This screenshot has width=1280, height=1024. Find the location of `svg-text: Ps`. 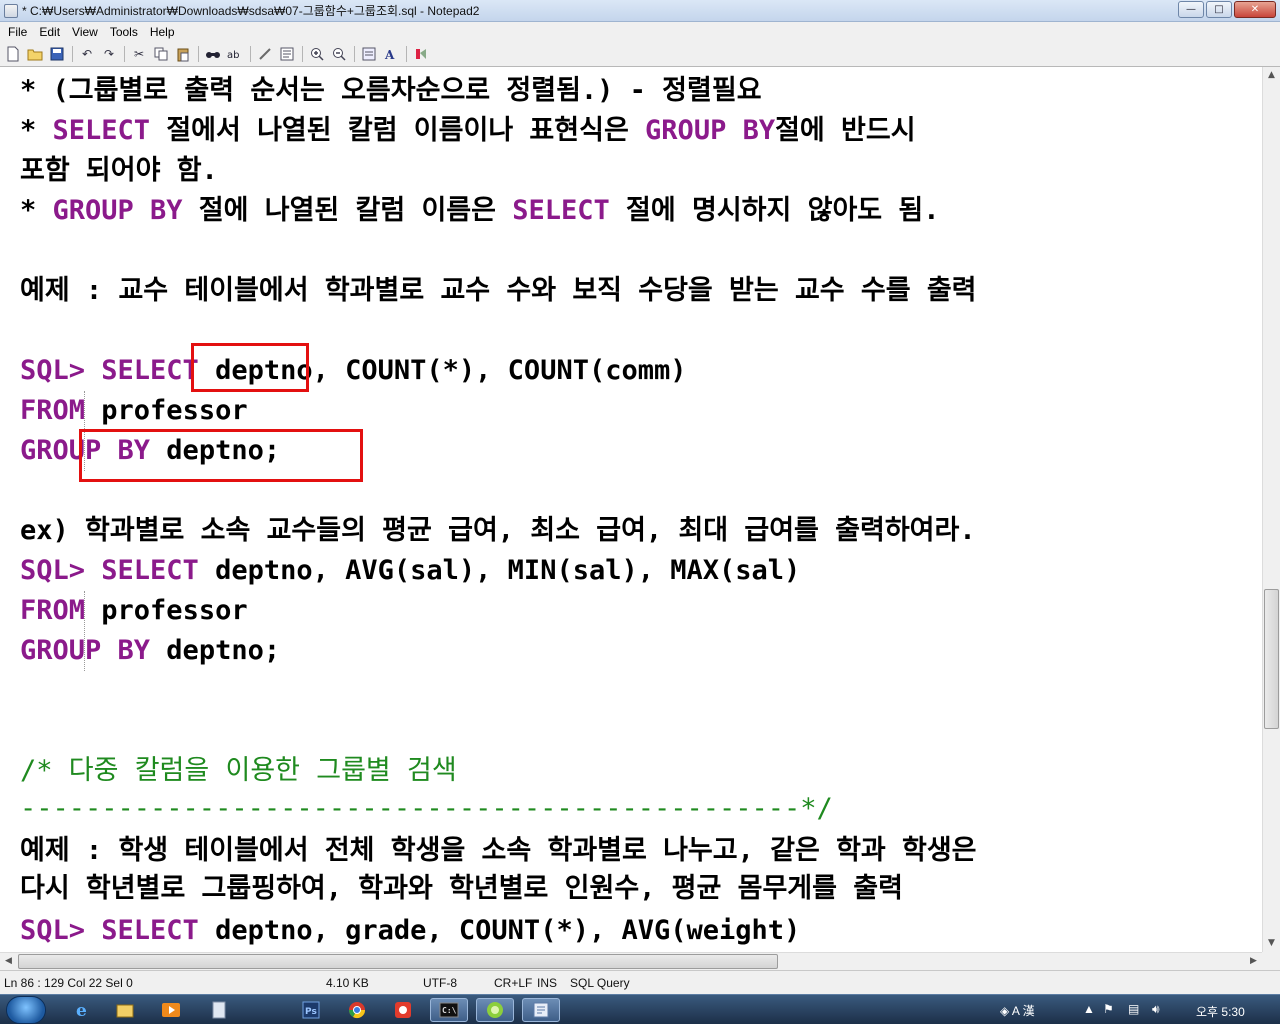

svg-text: Ps is located at coordinates (311, 1012).